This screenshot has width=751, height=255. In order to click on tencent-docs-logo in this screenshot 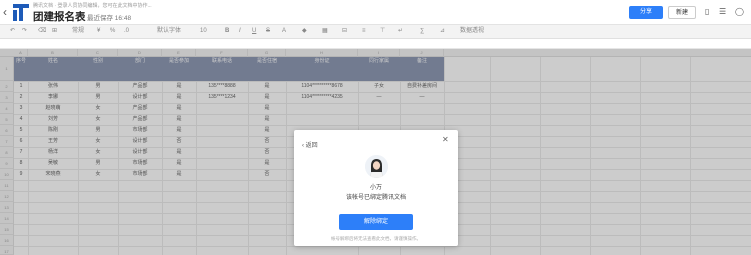, I will do `click(21, 12)`.